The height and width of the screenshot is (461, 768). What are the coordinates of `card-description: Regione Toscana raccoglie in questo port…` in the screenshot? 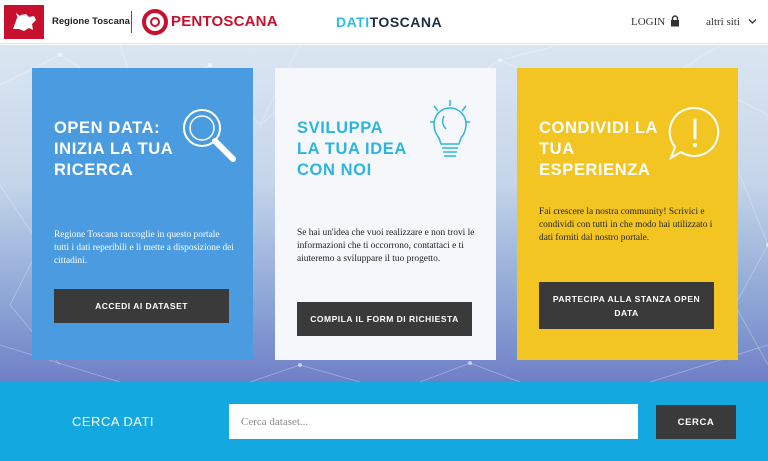 It's located at (144, 248).